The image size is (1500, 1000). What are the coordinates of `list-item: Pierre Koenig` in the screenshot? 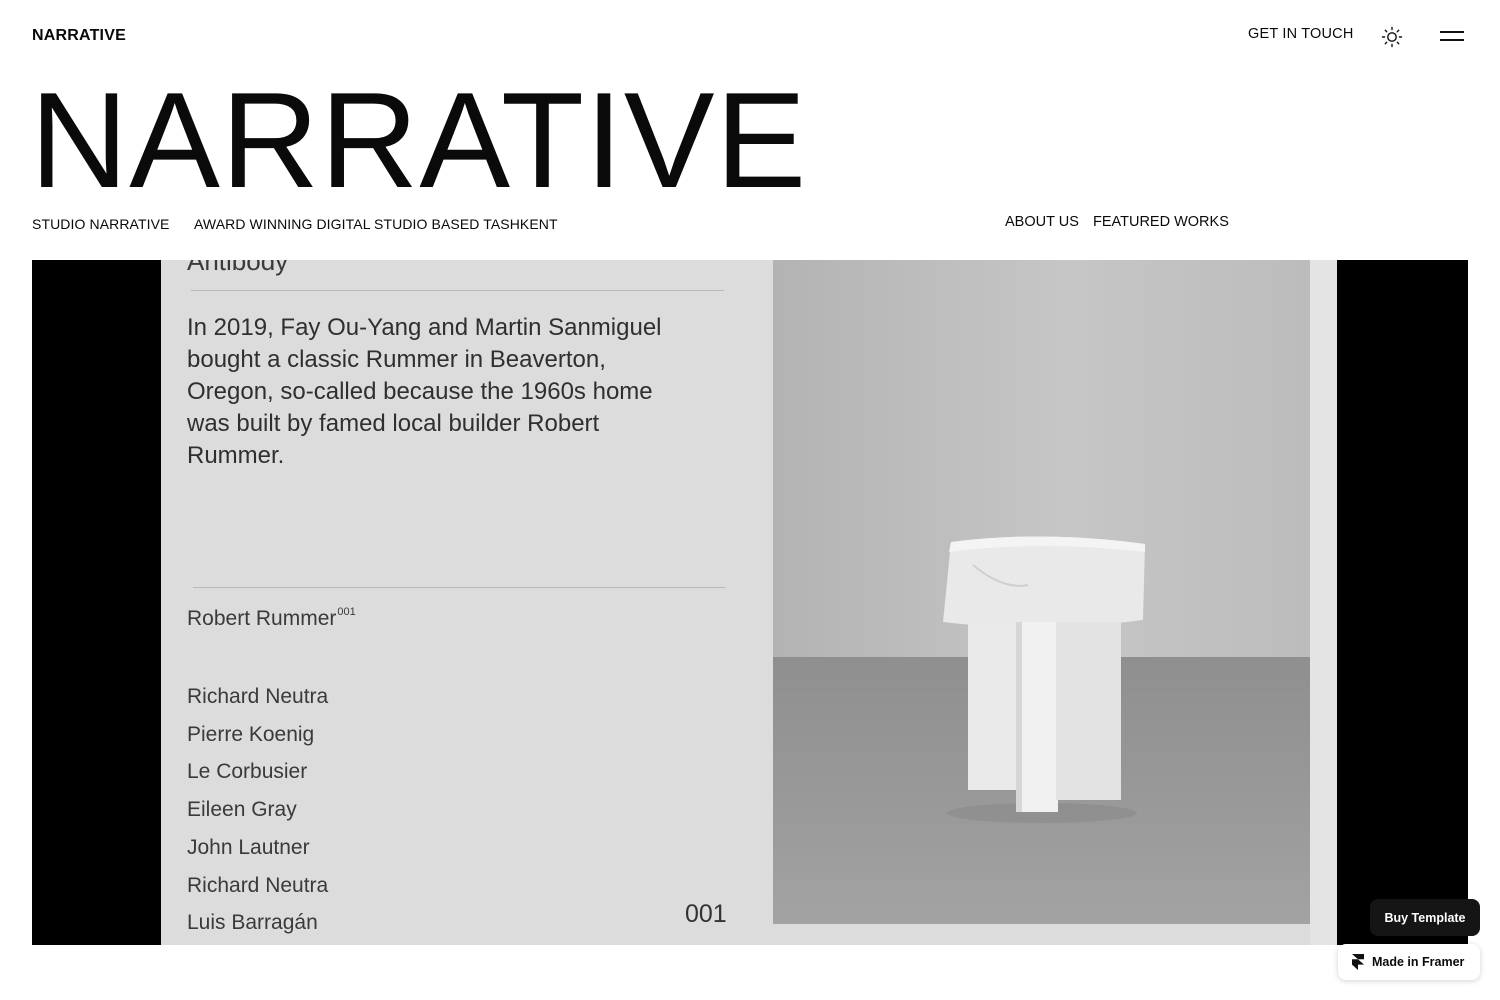 It's located at (251, 734).